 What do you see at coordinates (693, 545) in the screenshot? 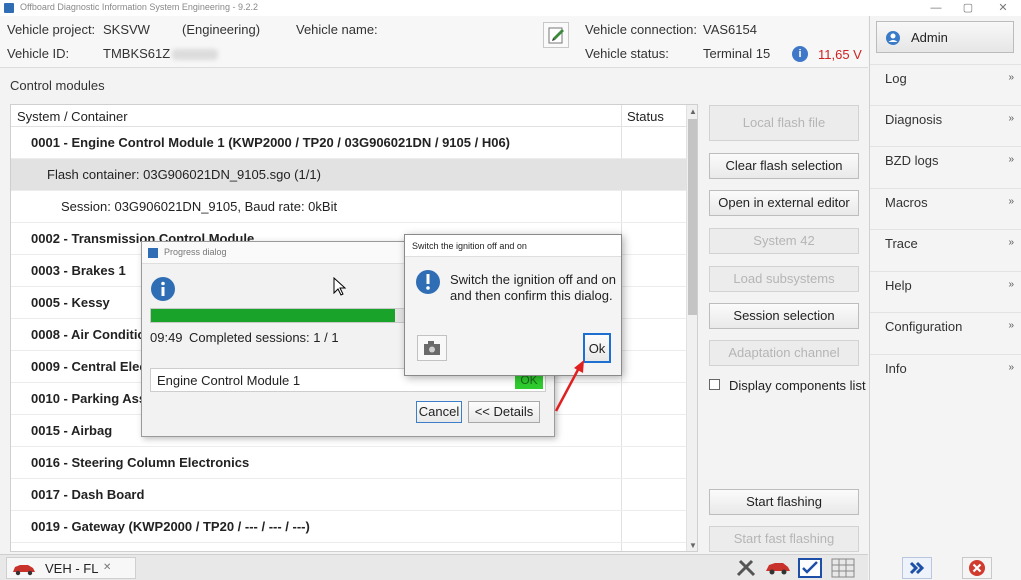
I see `scroll-down-icon: ▼` at bounding box center [693, 545].